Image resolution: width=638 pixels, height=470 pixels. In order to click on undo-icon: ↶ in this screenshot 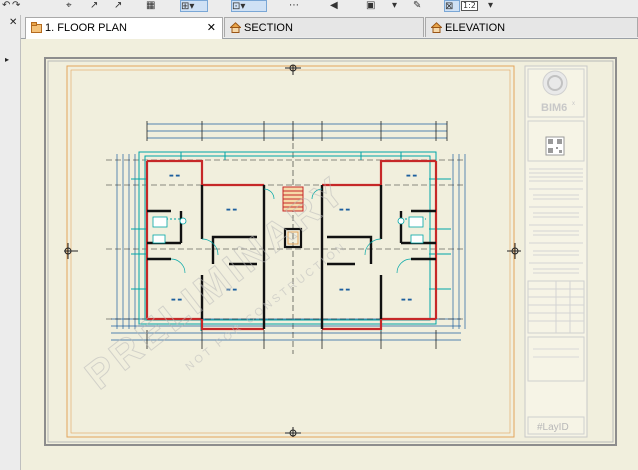, I will do `click(6, 6)`.